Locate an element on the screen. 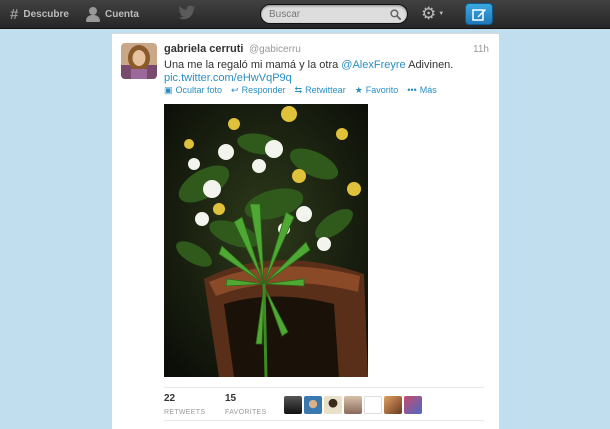 This screenshot has height=429, width=610. avatar is located at coordinates (139, 61).